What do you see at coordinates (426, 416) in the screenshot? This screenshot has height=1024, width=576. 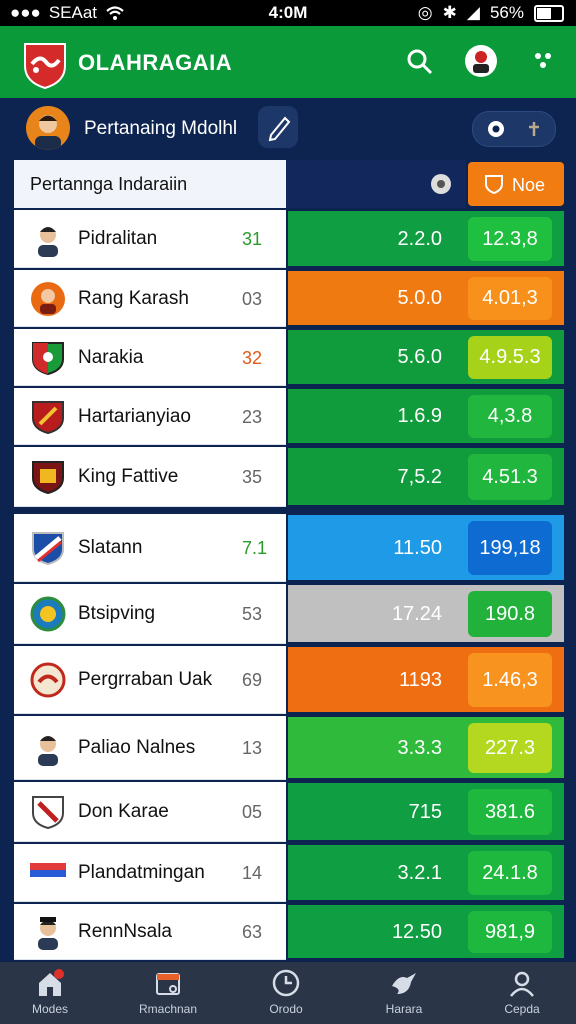 I see `row-stat-bar: 1.6.9 4,3.8` at bounding box center [426, 416].